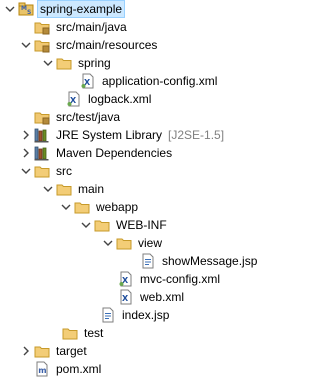 This screenshot has width=328, height=383. What do you see at coordinates (180, 279) in the screenshot?
I see `tree-item-label: mvc-config.xml` at bounding box center [180, 279].